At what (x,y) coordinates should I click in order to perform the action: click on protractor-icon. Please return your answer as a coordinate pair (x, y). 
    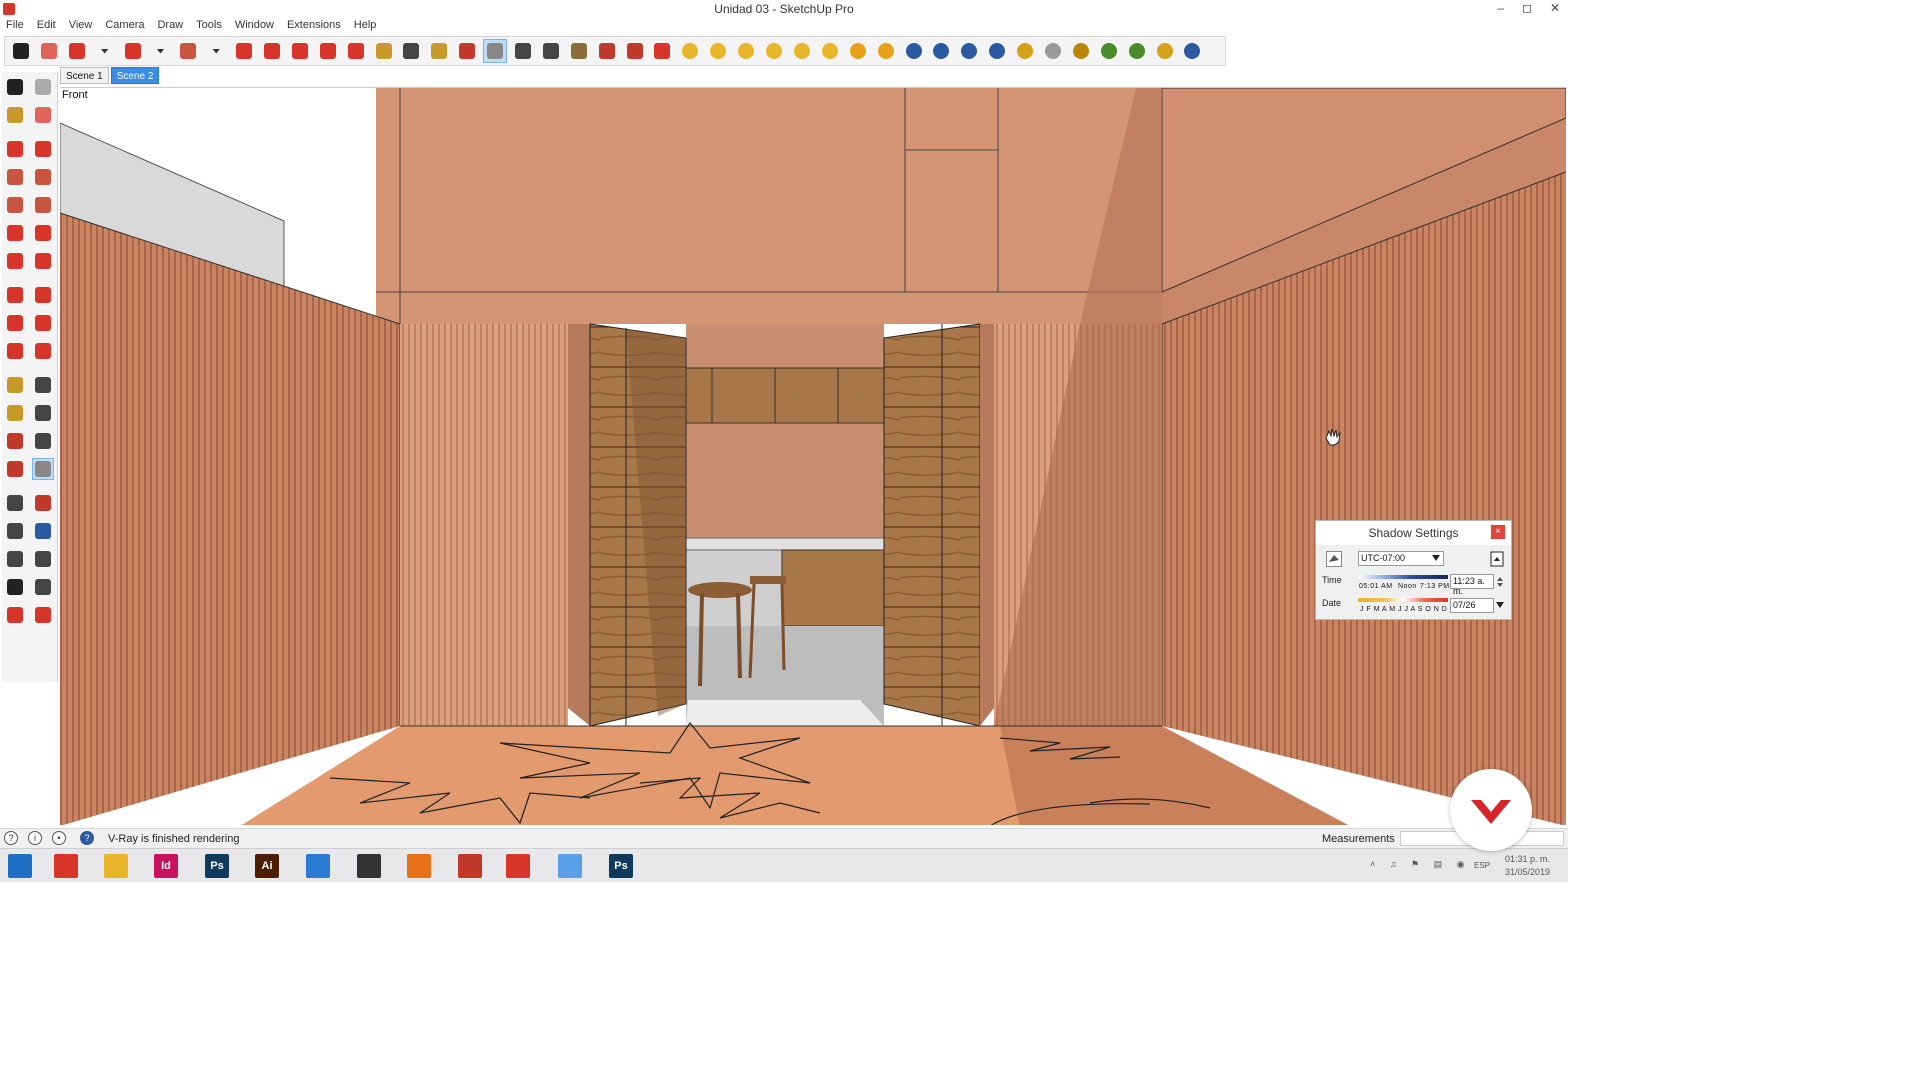
    Looking at the image, I should click on (15, 413).